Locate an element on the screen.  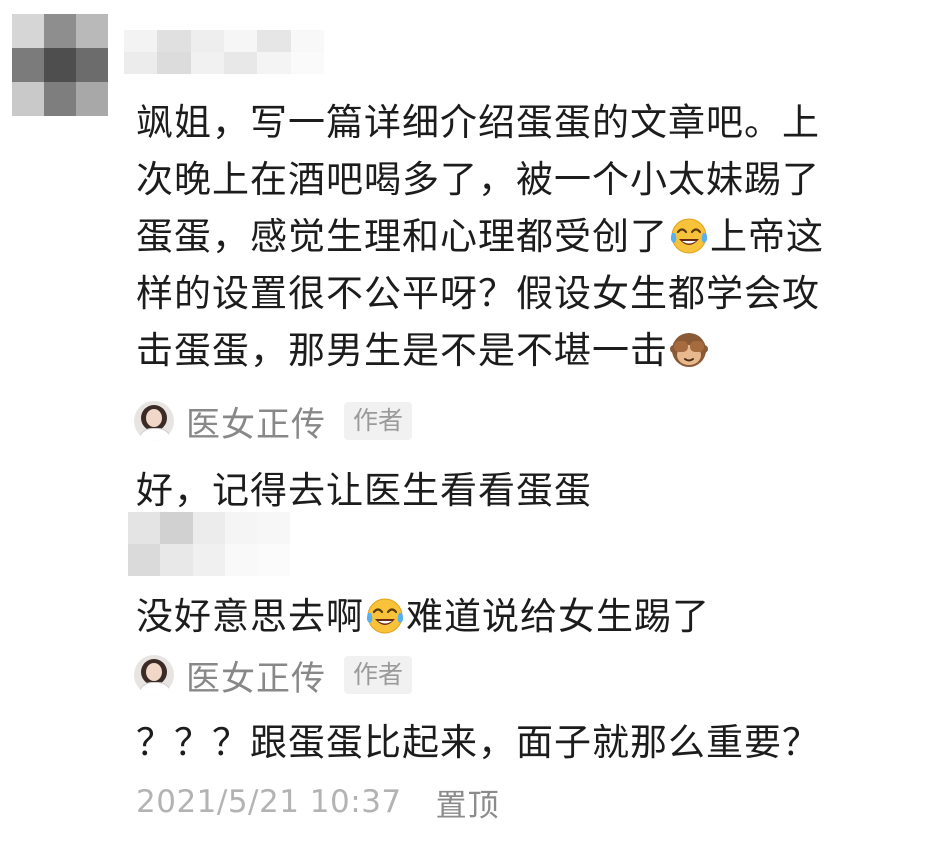
reply-text: 没好意思去啊 难道说给女生踢了 is located at coordinates (423, 616).